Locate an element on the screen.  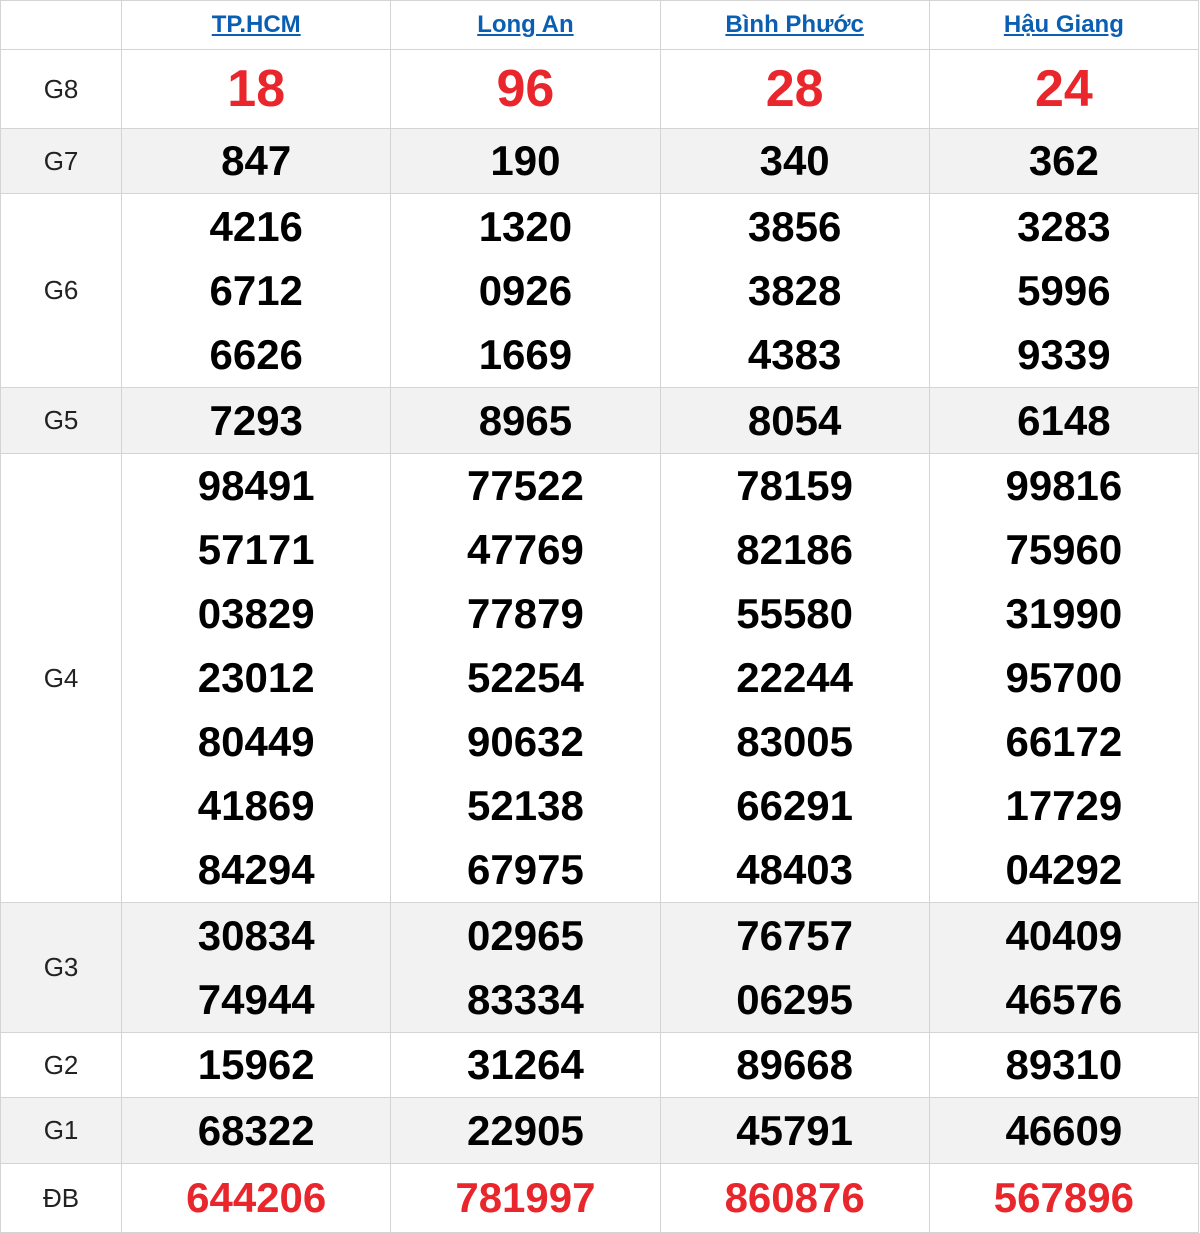
prize-number: 9339 is located at coordinates (1064, 354).